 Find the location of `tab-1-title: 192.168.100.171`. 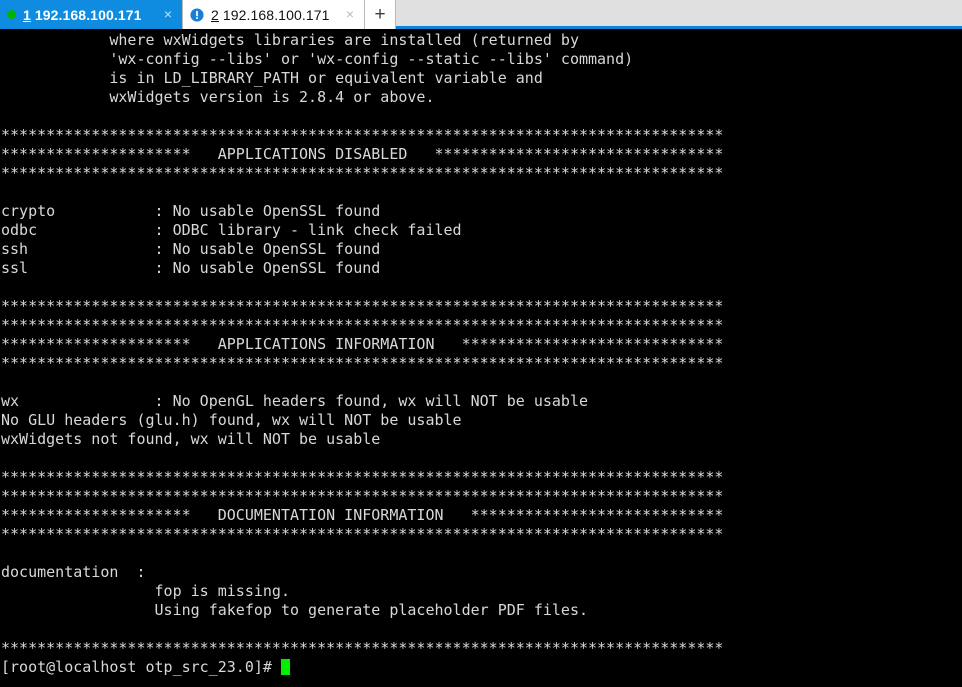

tab-1-title: 192.168.100.171 is located at coordinates (88, 14).